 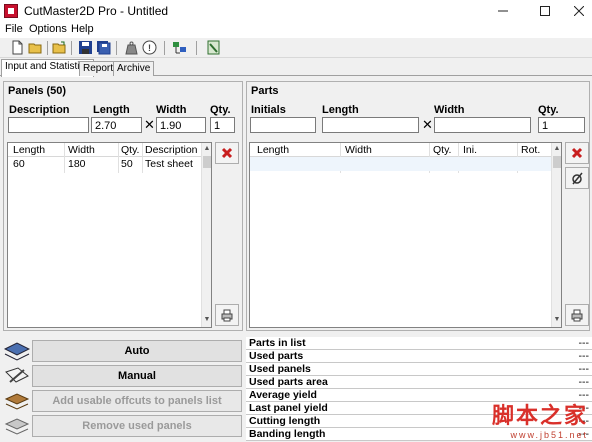 I want to click on panels-scrollbar: ▲ ▼, so click(x=206, y=235).